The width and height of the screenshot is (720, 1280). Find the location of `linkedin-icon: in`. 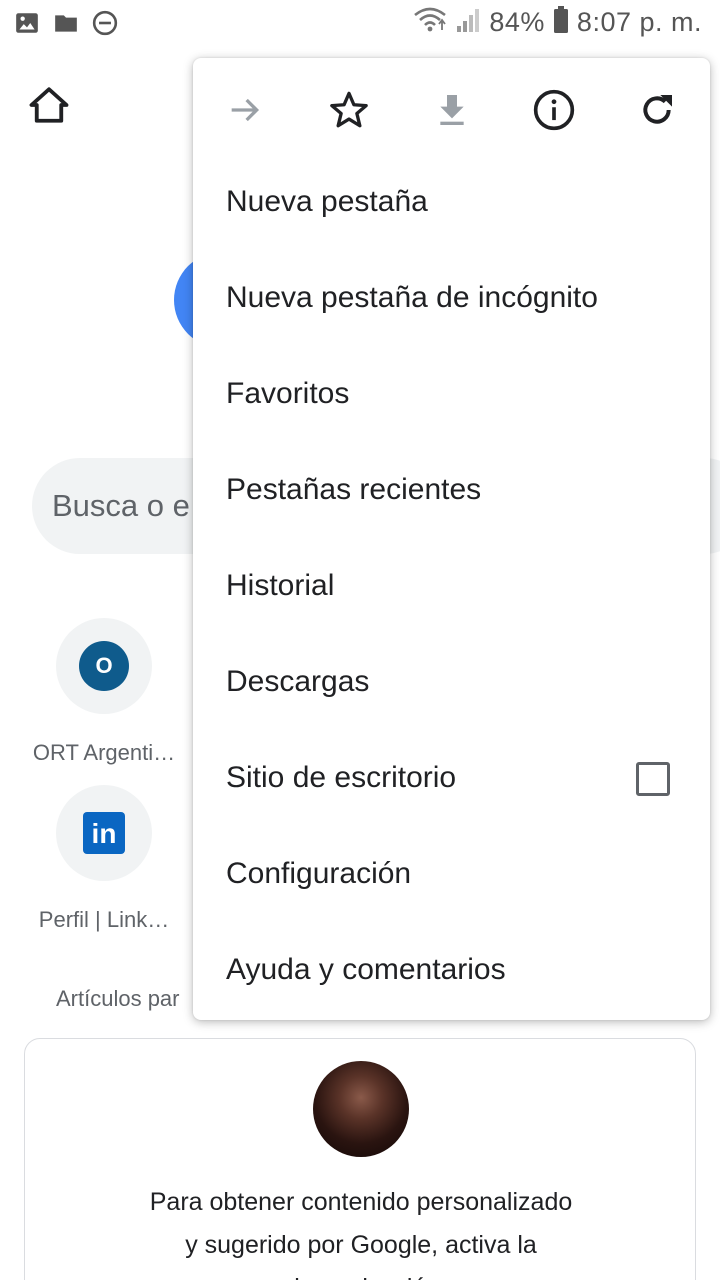

linkedin-icon: in is located at coordinates (104, 833).